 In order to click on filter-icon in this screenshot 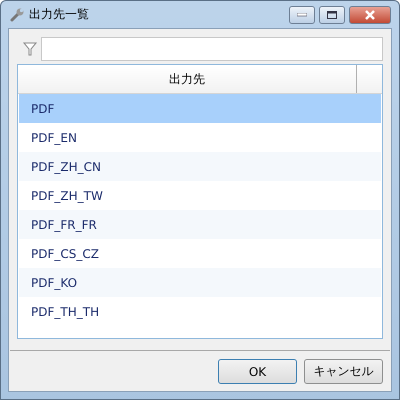, I will do `click(30, 49)`.